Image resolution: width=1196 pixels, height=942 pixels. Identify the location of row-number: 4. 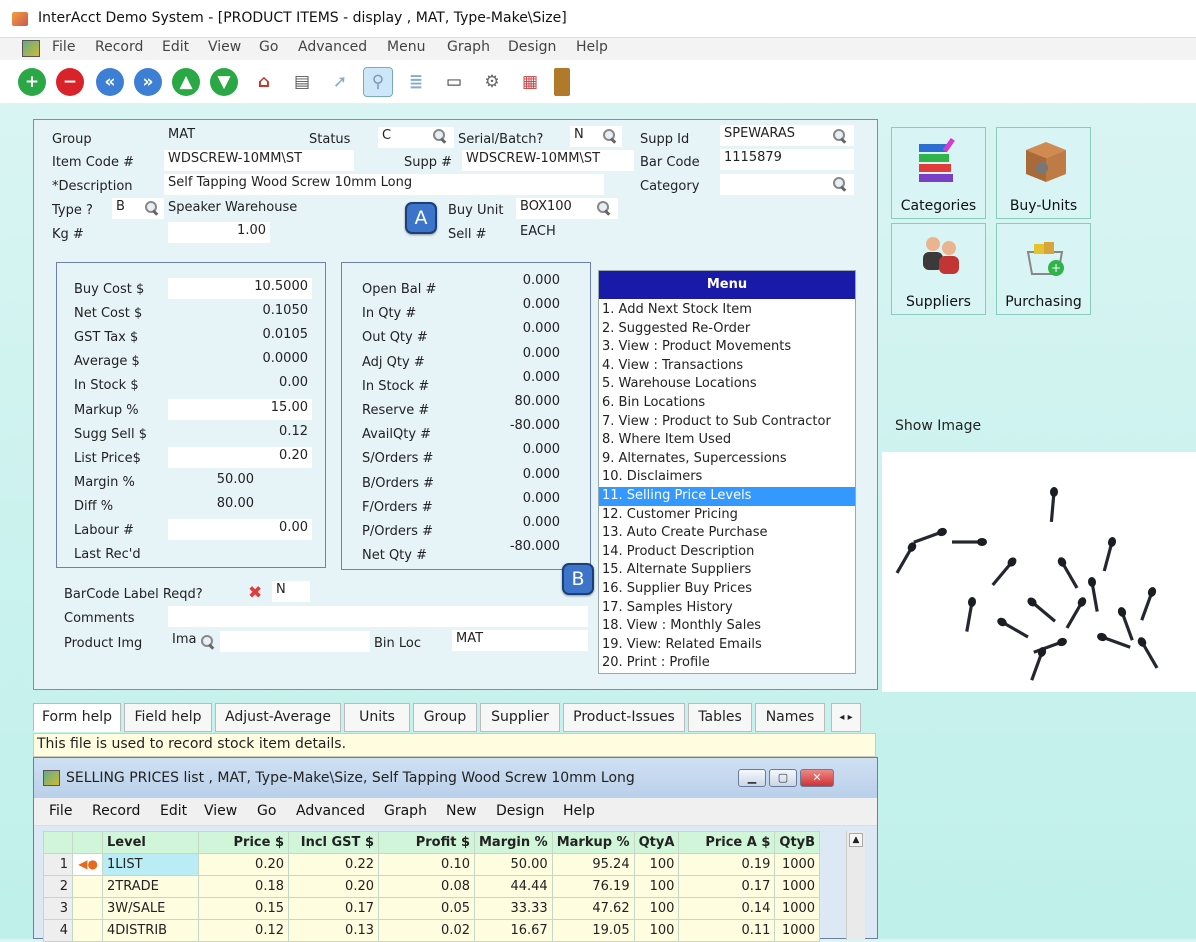
(58, 930).